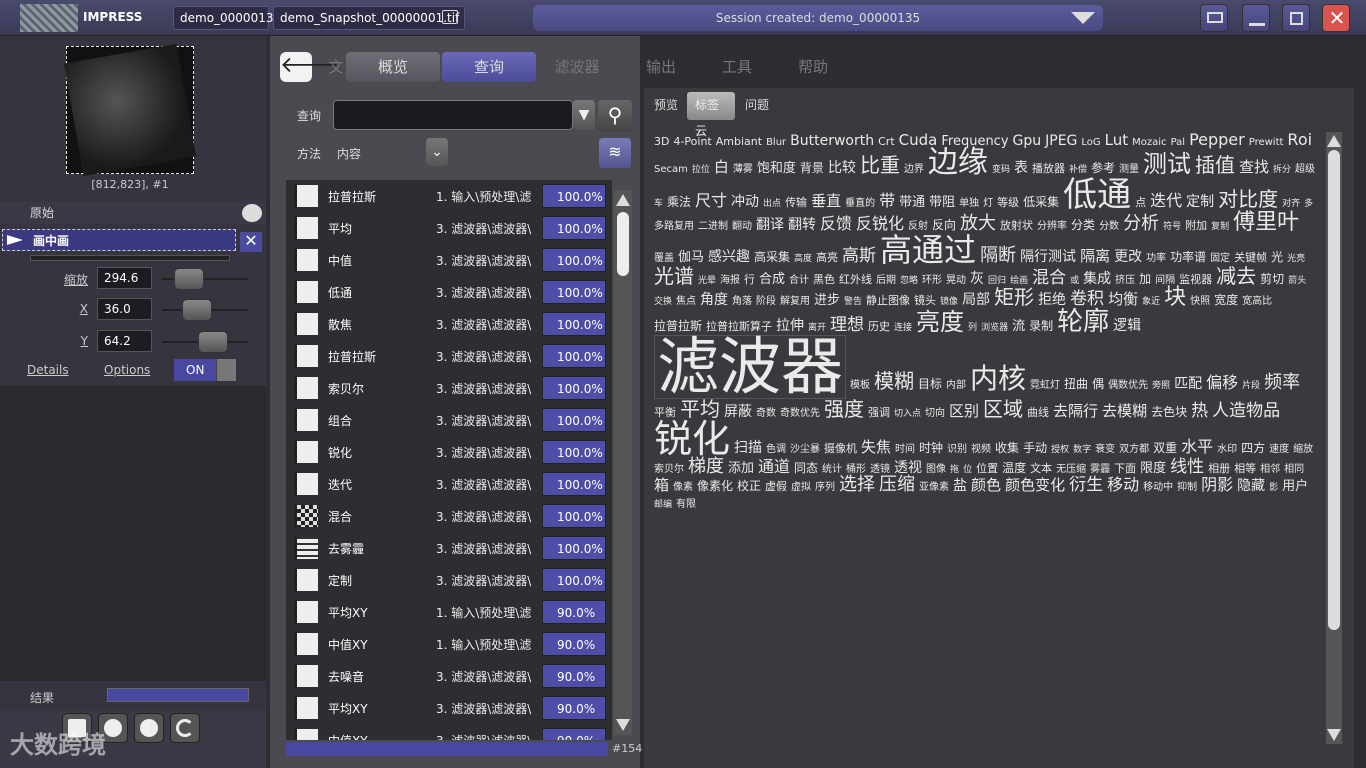 This screenshot has height=768, width=1366. Describe the element at coordinates (1027, 141) in the screenshot. I see `tag-cloud-word: Gpu` at that location.